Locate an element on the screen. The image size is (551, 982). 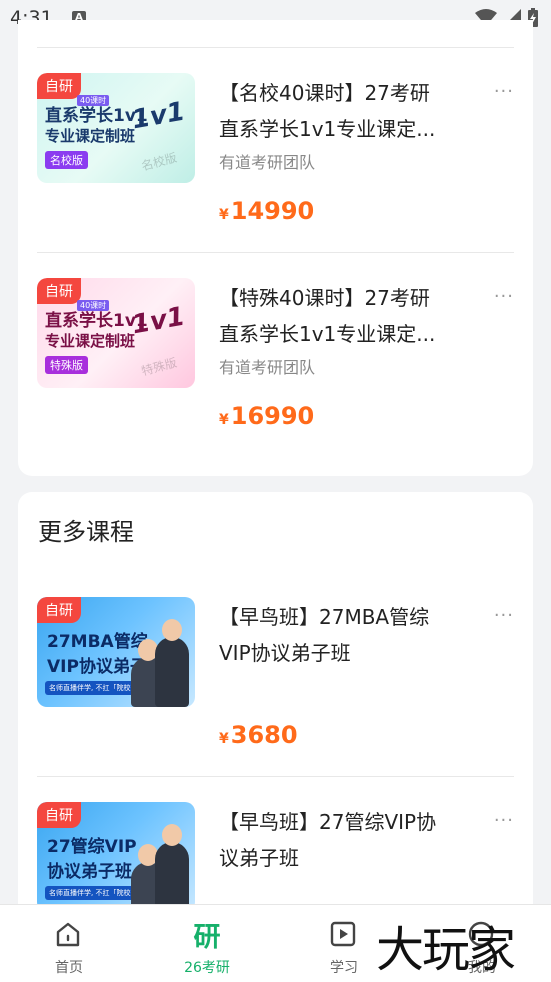
title-line2: 议弟子班 is located at coordinates (259, 858).